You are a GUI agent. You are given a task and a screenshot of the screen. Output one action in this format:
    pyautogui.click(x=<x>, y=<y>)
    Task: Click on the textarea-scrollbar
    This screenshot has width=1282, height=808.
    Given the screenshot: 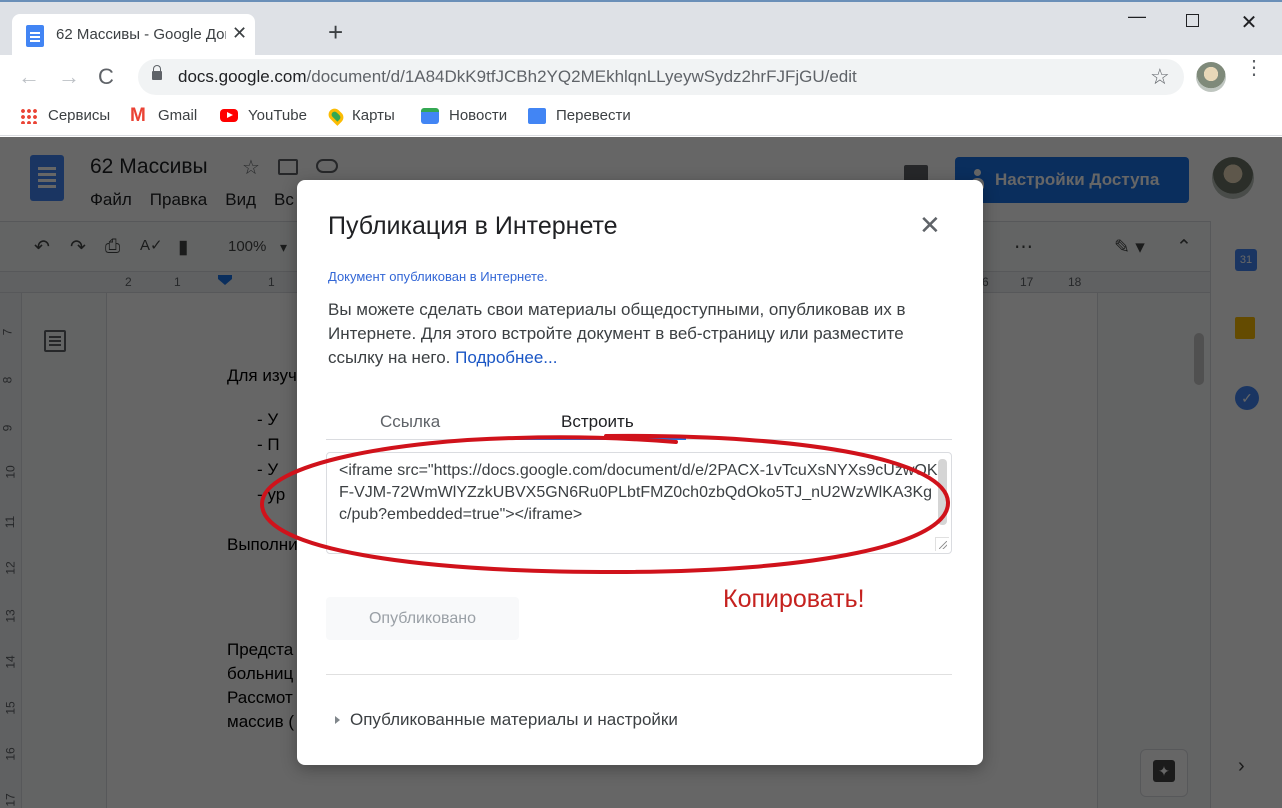 What is the action you would take?
    pyautogui.click(x=942, y=492)
    